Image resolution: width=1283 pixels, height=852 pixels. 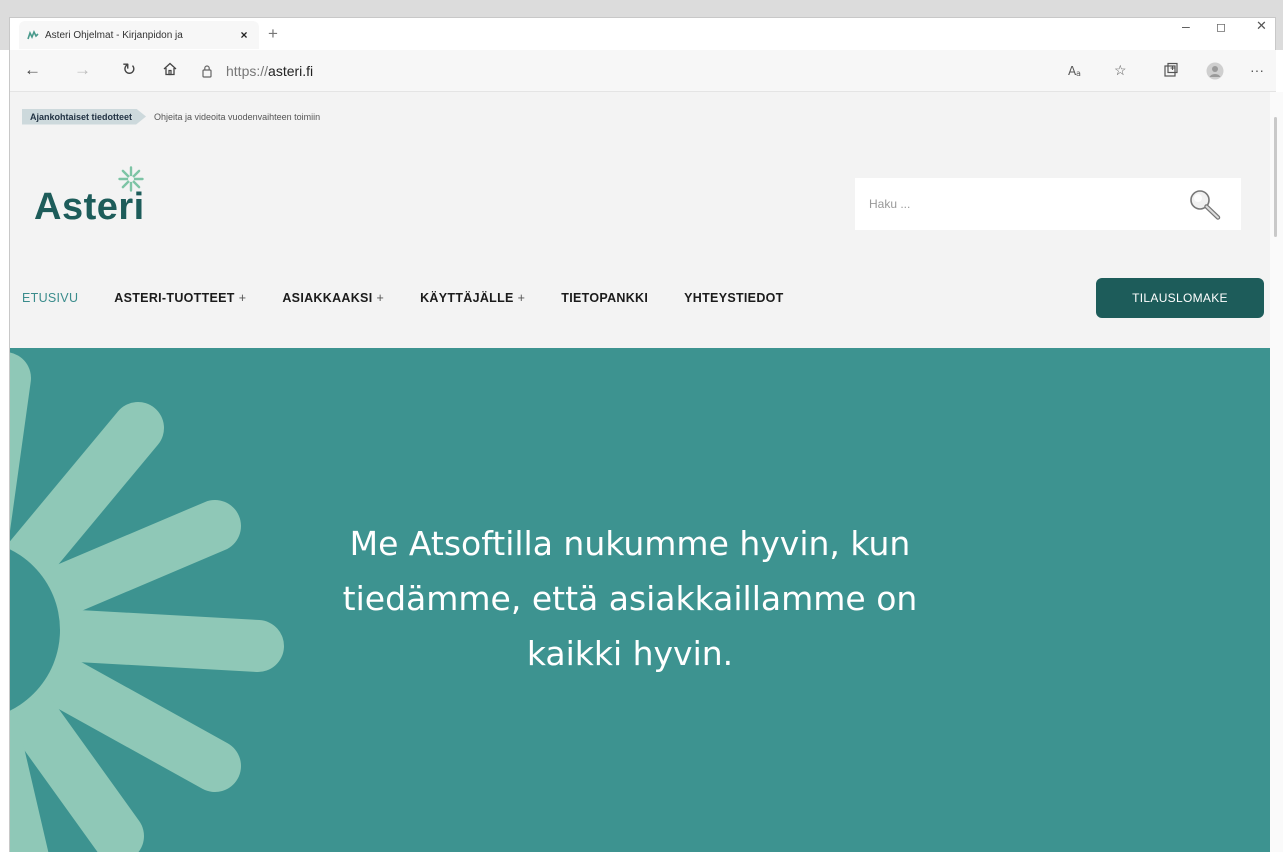 I want to click on maximize-button: ◻, so click(x=1221, y=27).